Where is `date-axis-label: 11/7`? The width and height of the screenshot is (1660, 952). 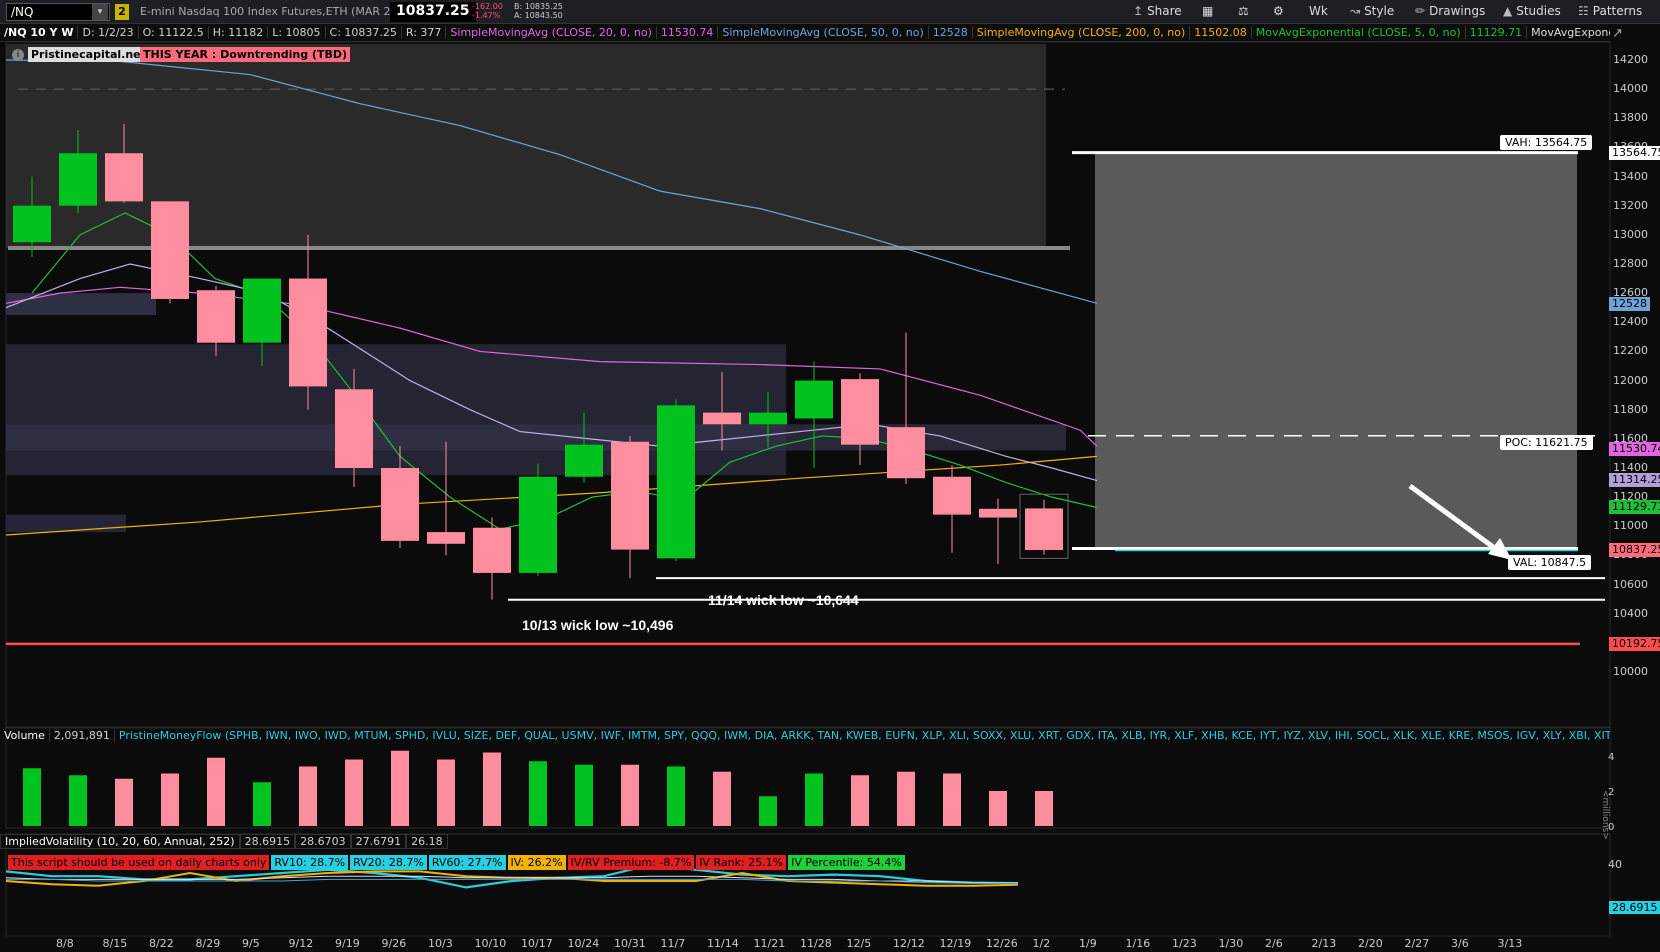 date-axis-label: 11/7 is located at coordinates (673, 943).